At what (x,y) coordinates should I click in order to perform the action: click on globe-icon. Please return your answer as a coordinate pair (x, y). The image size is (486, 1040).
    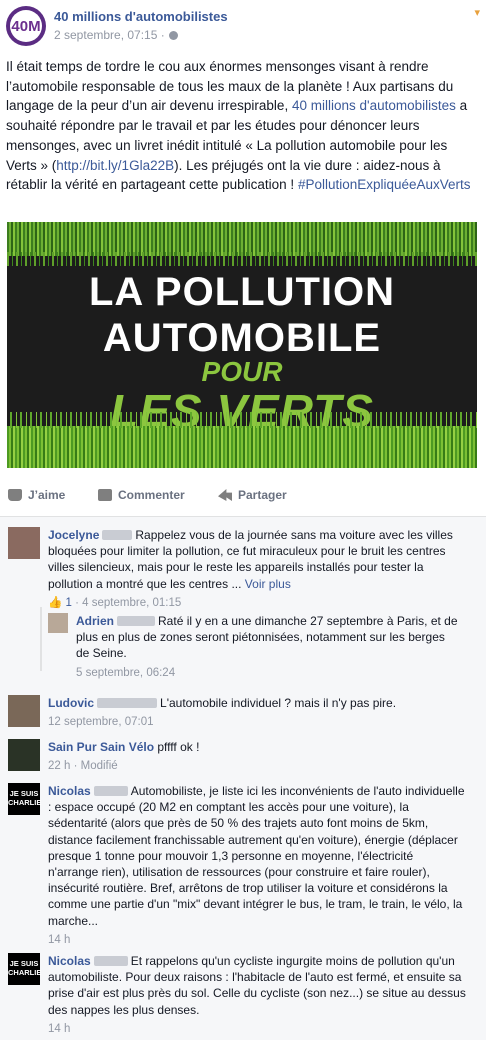
    Looking at the image, I should click on (173, 35).